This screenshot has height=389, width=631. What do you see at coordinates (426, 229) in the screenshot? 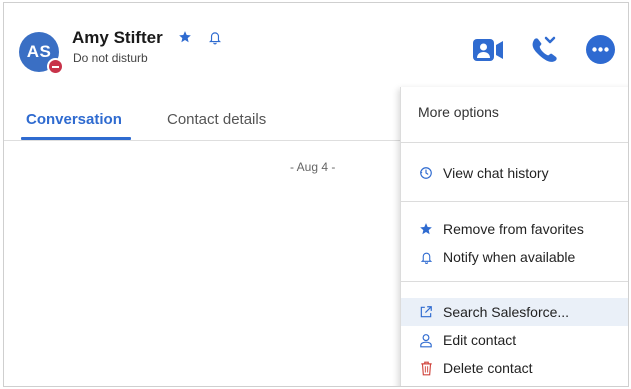
I see `star-icon` at bounding box center [426, 229].